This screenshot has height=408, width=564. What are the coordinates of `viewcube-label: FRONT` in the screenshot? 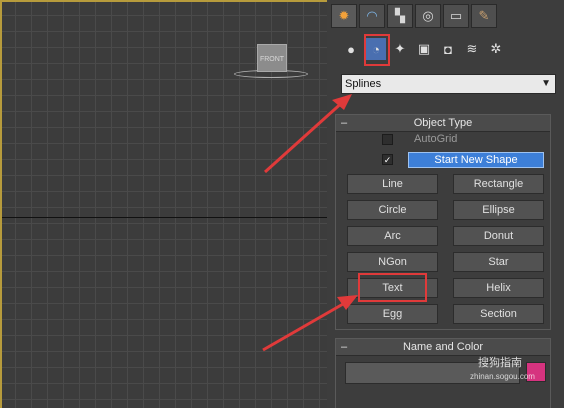 It's located at (272, 59).